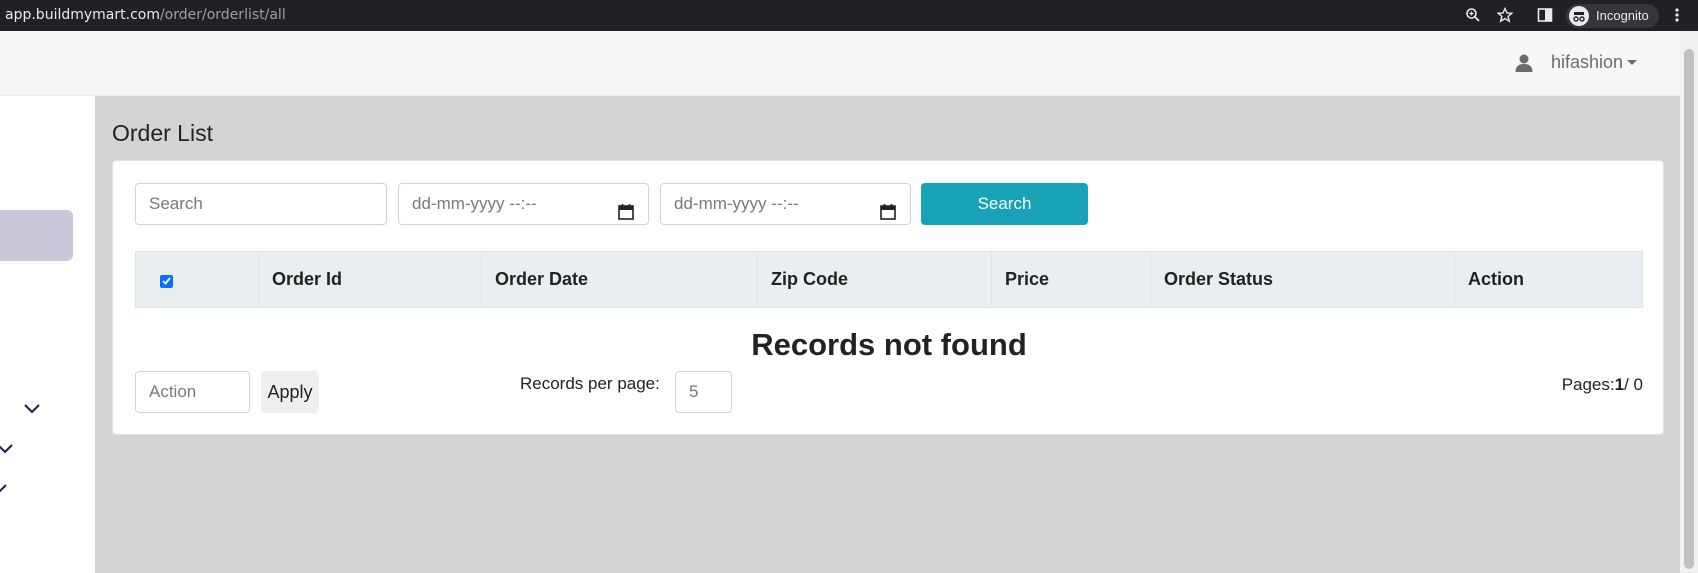  What do you see at coordinates (1473, 15) in the screenshot?
I see `zoom-icon` at bounding box center [1473, 15].